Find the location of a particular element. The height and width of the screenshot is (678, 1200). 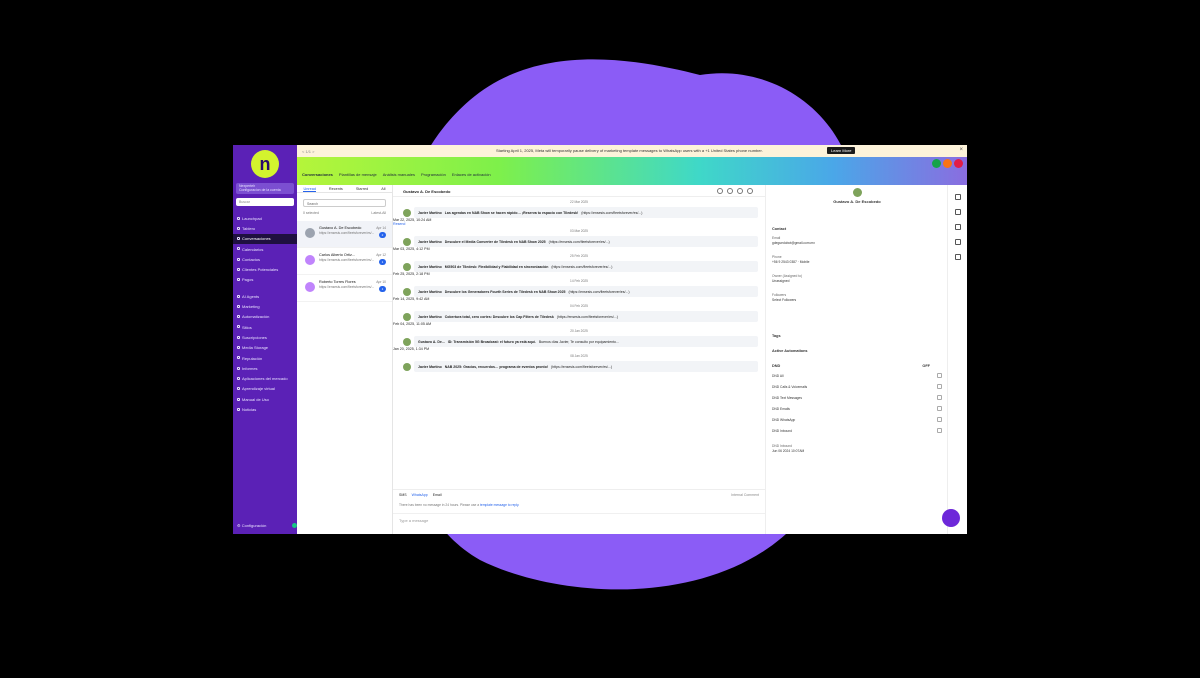

dnd-channel-row: DND WhatsApp is located at coordinates (857, 419).